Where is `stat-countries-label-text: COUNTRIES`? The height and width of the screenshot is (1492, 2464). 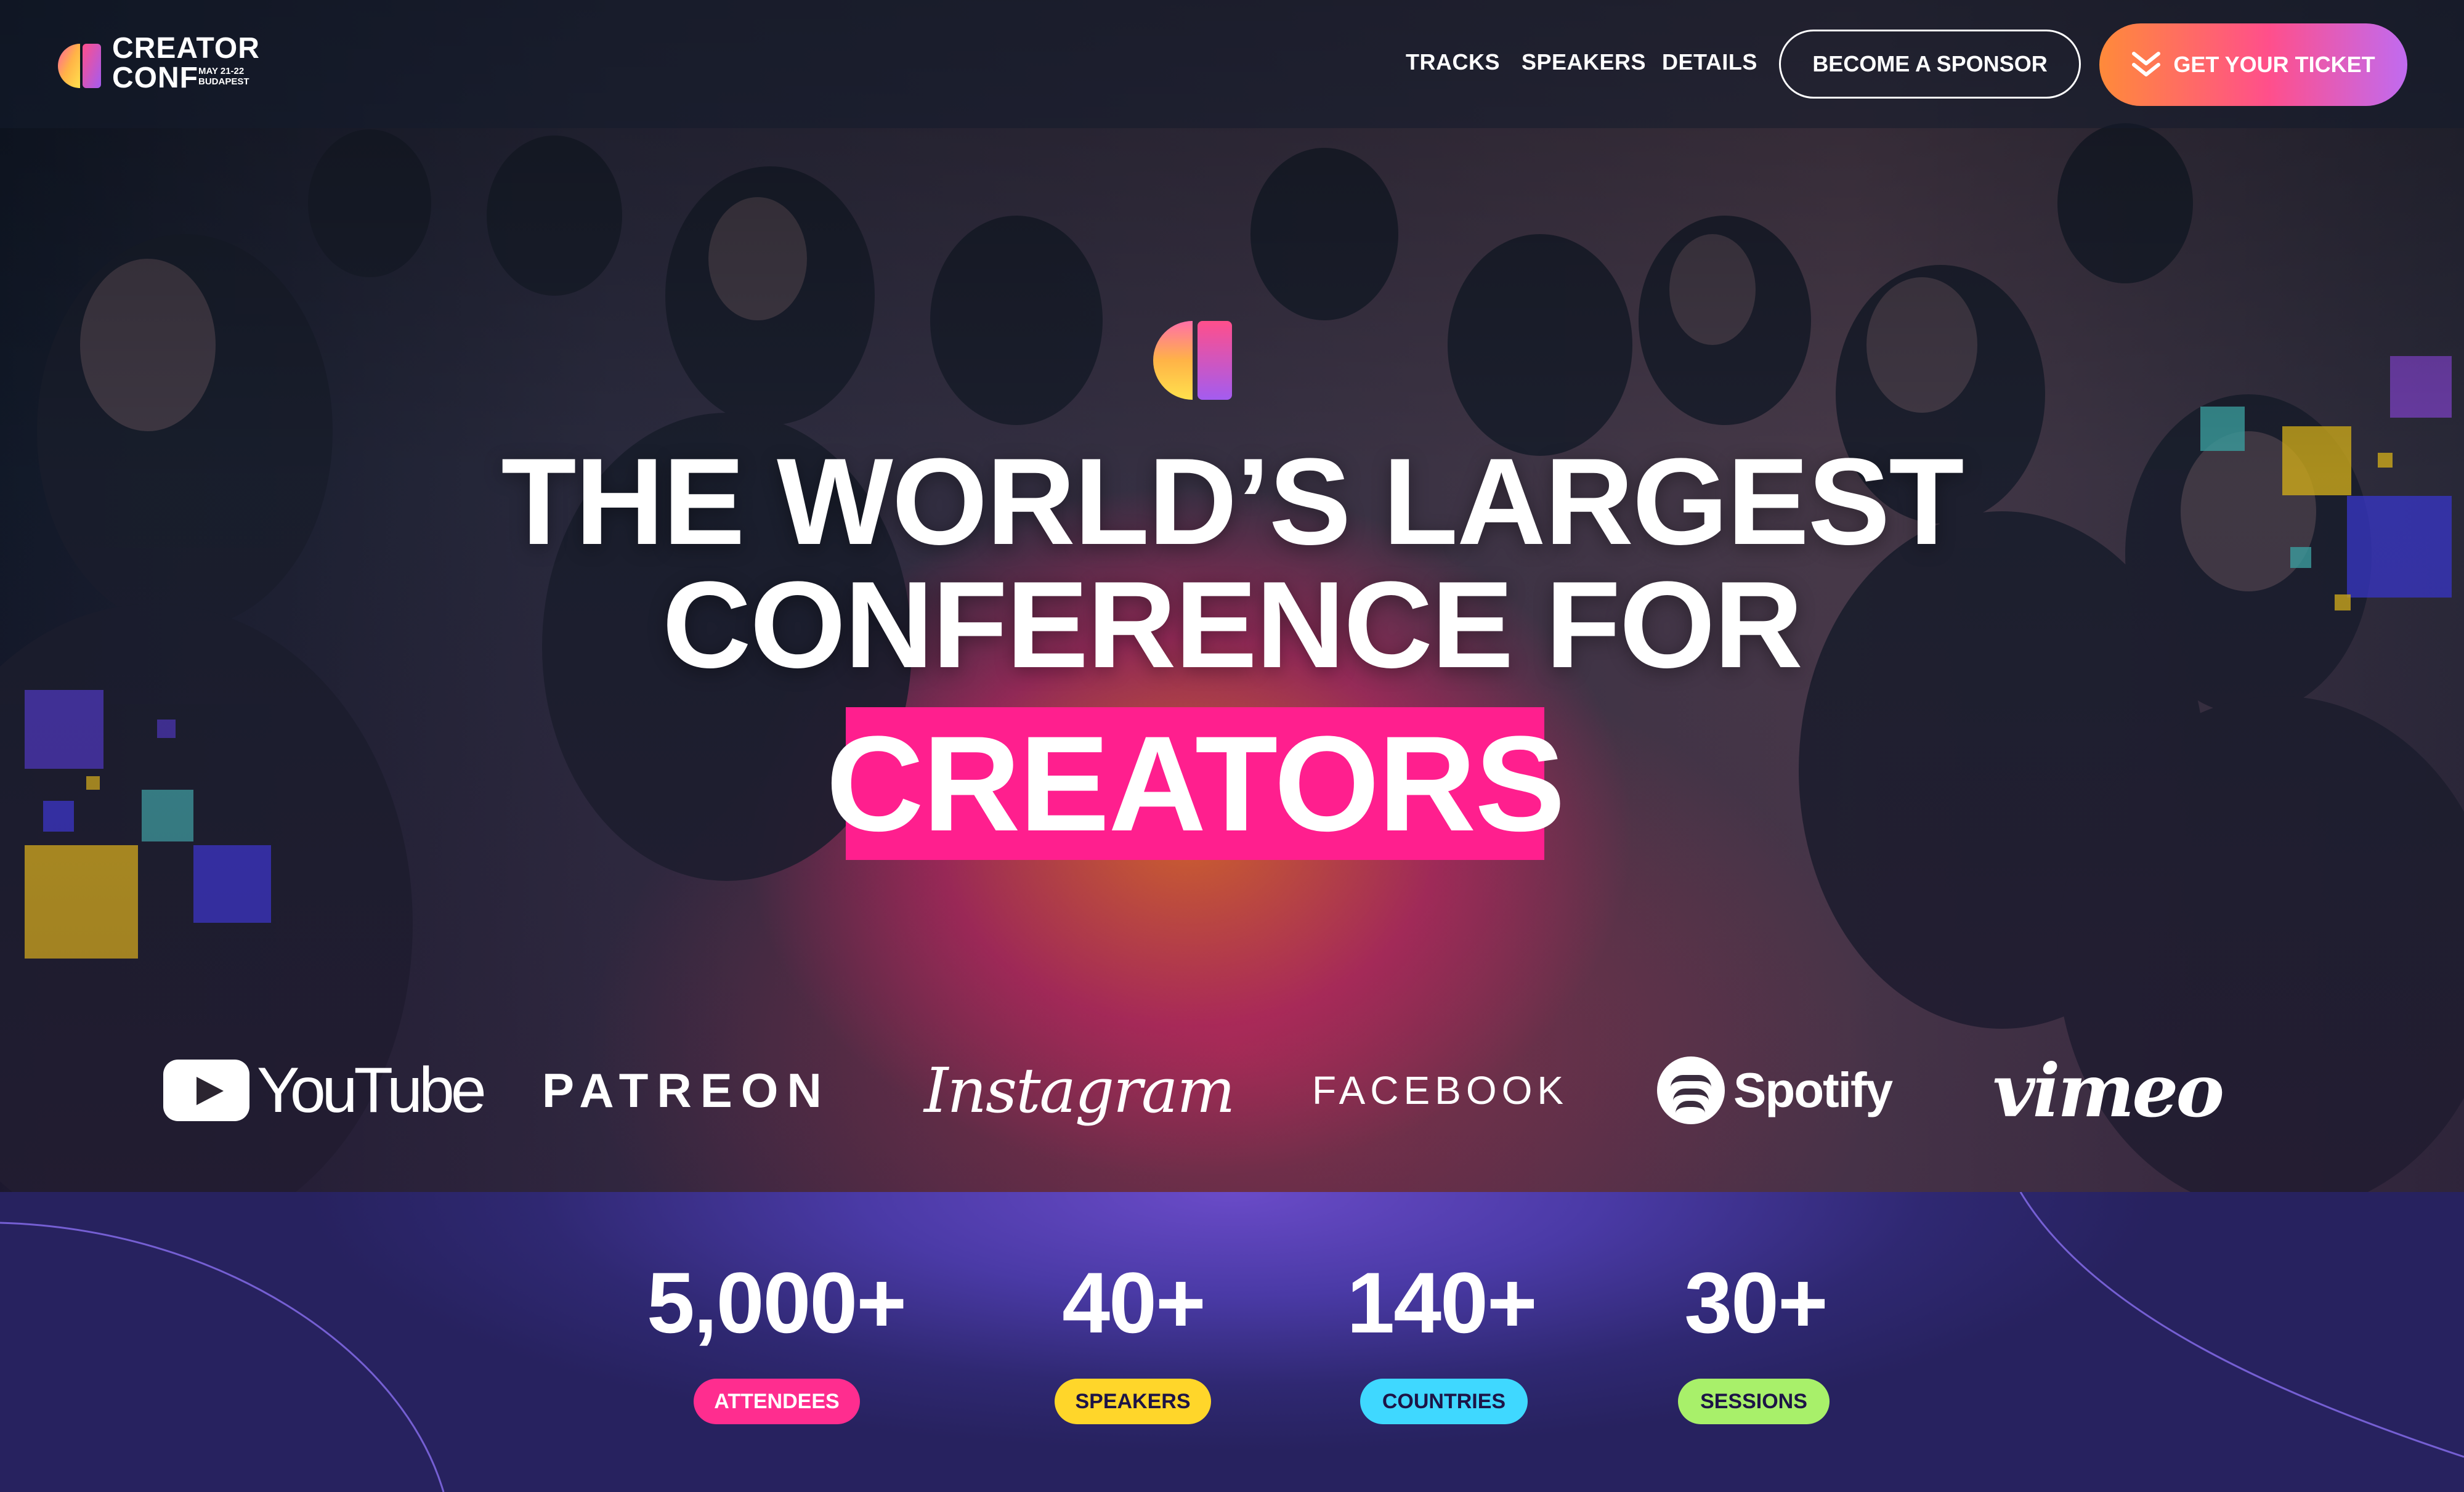
stat-countries-label-text: COUNTRIES is located at coordinates (1444, 1401).